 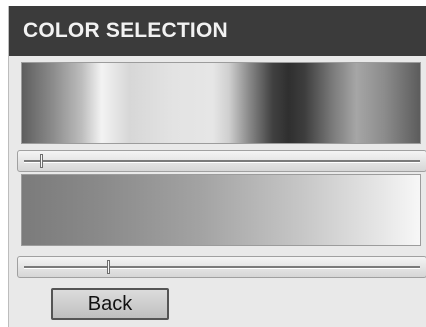 I want to click on hue-slider, so click(x=221, y=161).